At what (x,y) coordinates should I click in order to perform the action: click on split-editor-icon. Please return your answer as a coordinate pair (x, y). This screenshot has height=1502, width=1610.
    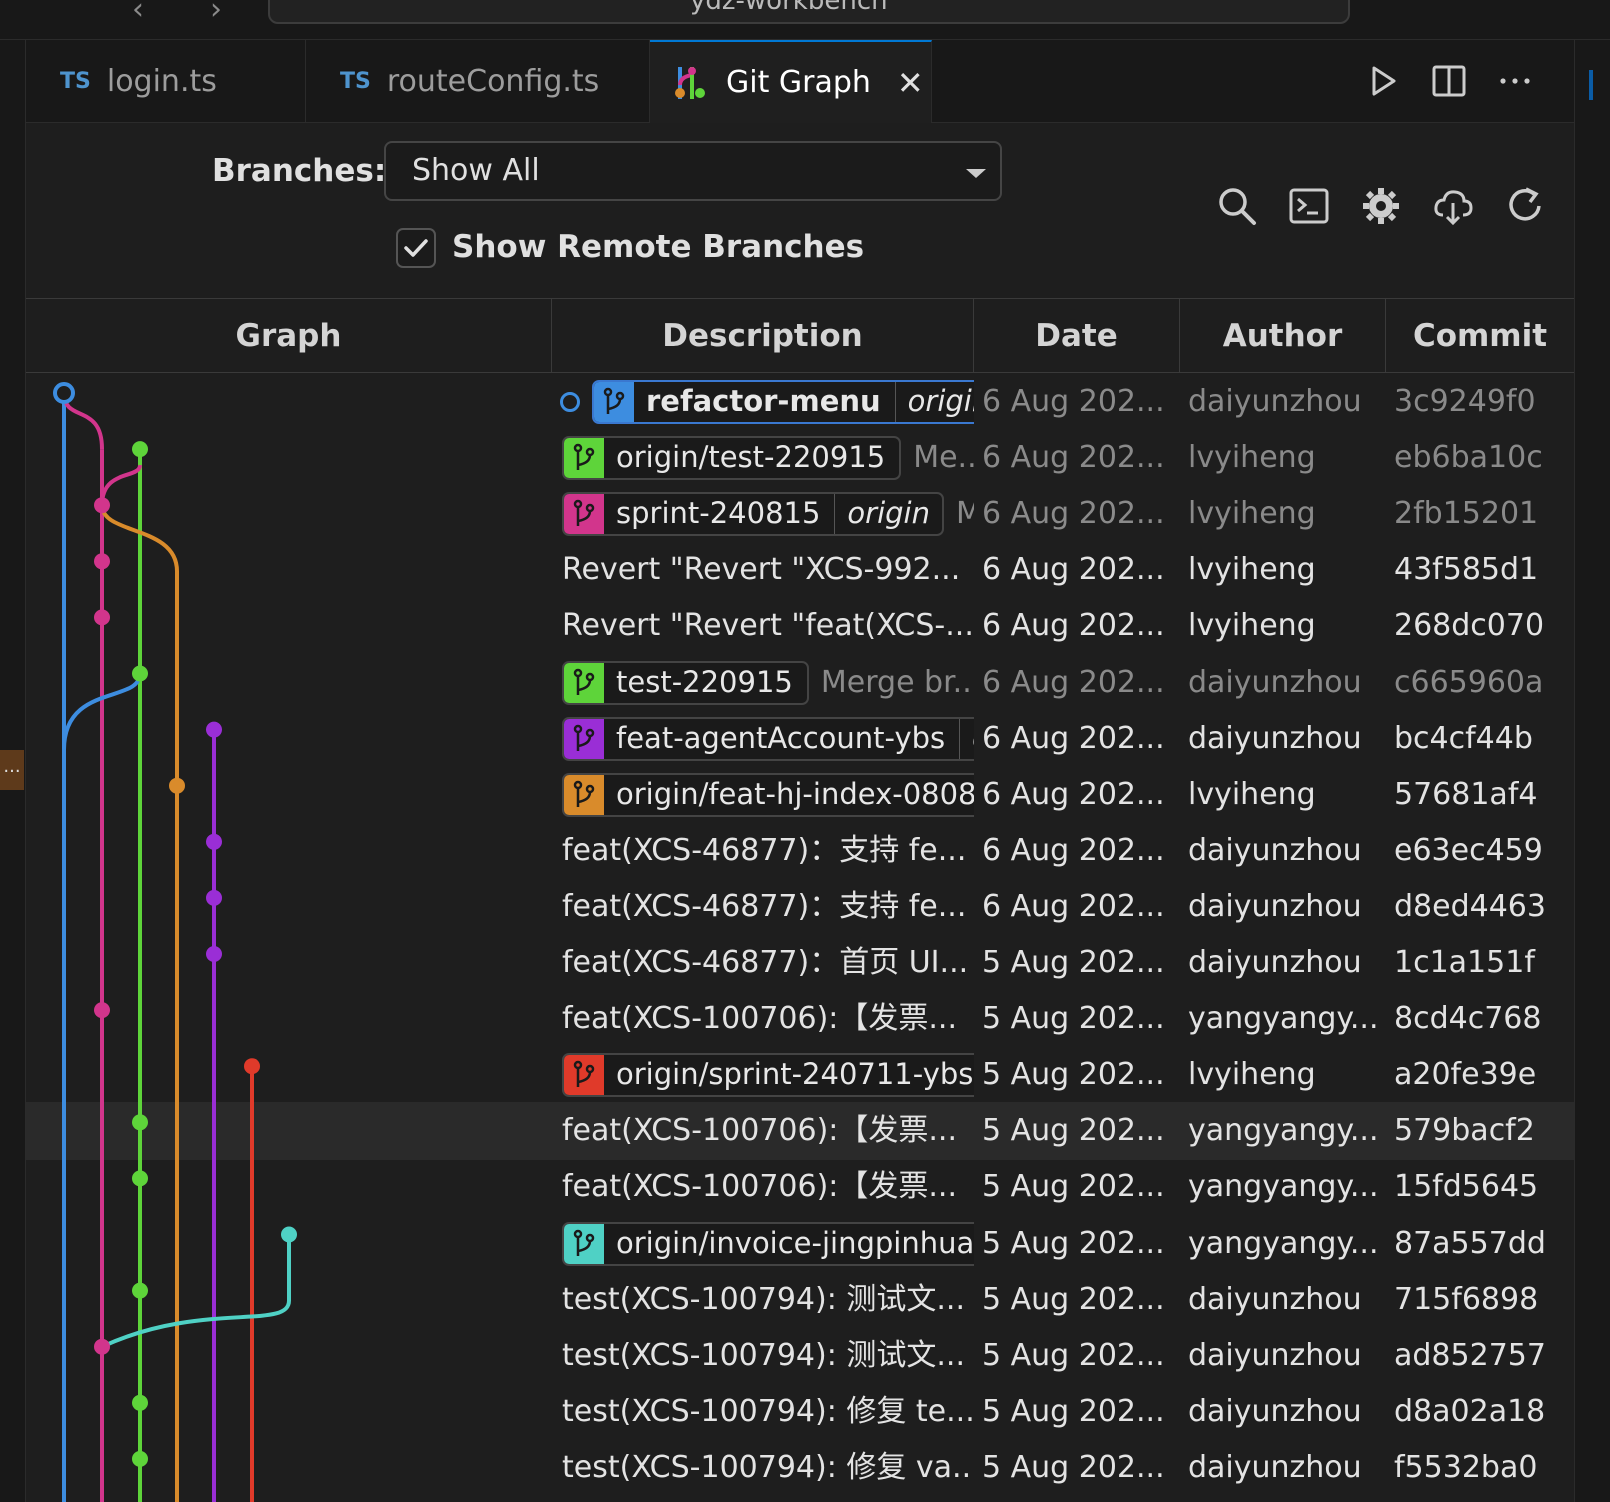
    Looking at the image, I should click on (1449, 81).